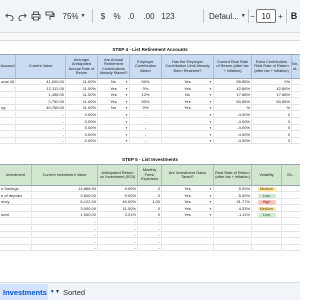 The image size is (320, 300). Describe the element at coordinates (252, 16) in the screenshot. I see `decrease-font-size-button: −` at that location.